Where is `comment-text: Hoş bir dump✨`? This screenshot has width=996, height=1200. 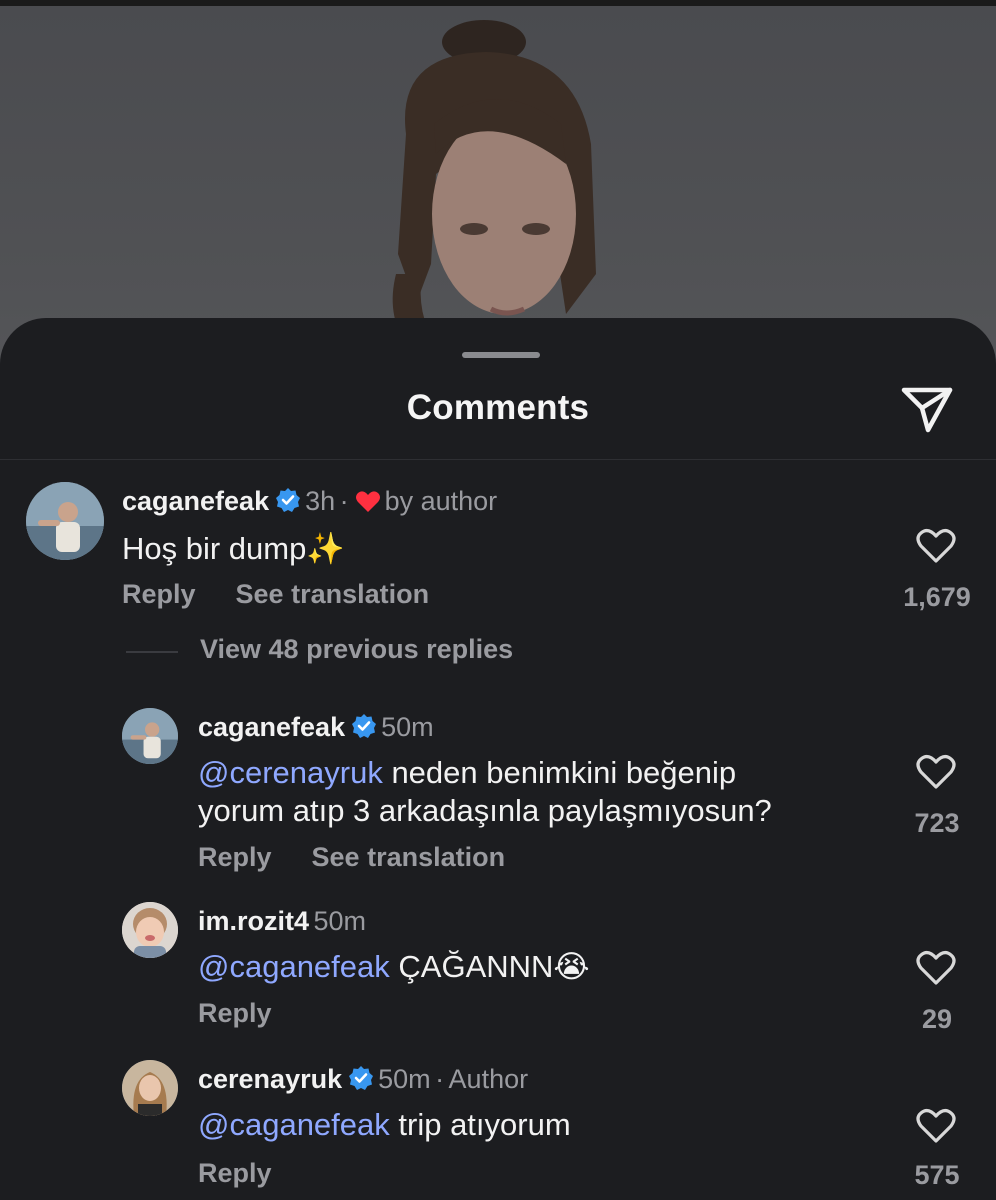
comment-text: Hoş bir dump✨ is located at coordinates (233, 548).